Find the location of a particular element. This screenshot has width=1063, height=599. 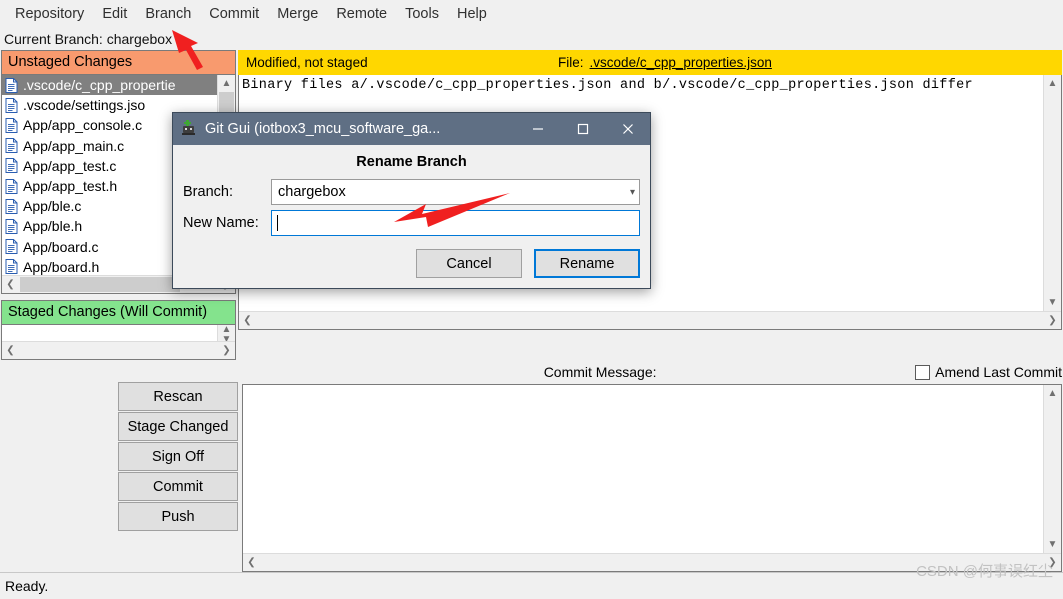

commit-vertical-scrollbar: ▲ ▼ is located at coordinates (1052, 469).